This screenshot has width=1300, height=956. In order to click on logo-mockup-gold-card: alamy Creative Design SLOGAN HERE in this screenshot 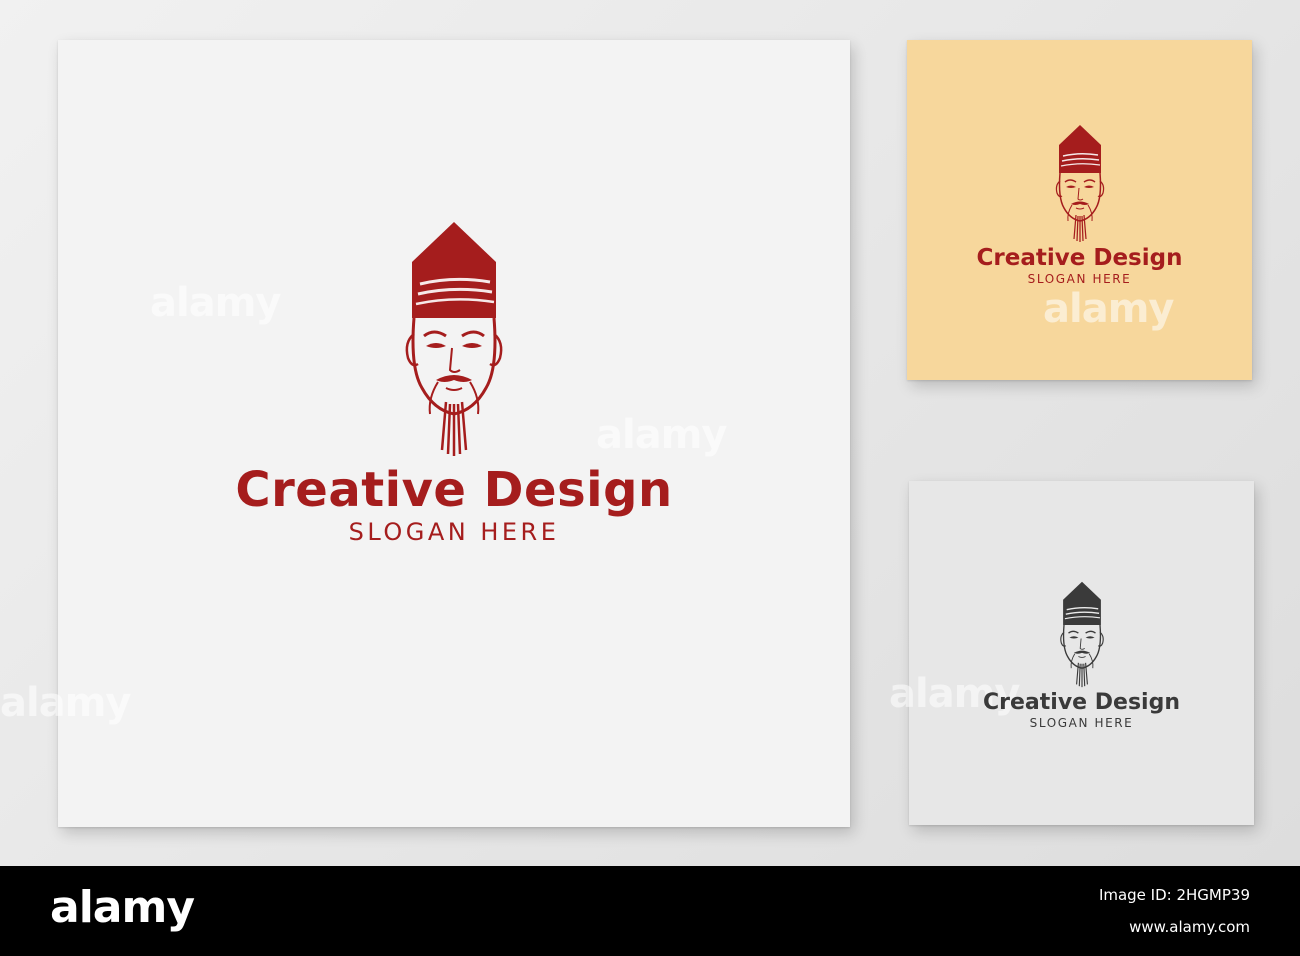, I will do `click(1079, 210)`.